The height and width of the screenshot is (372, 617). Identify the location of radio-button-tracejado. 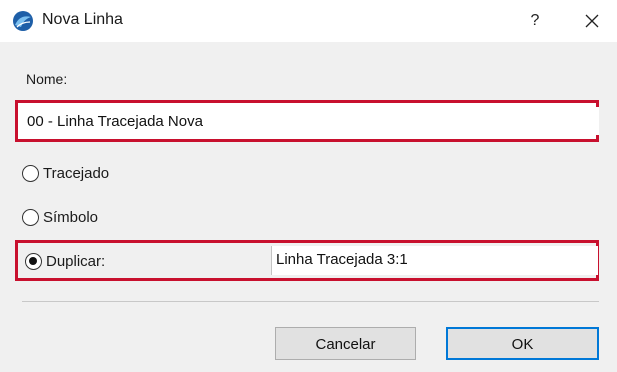
(30, 173).